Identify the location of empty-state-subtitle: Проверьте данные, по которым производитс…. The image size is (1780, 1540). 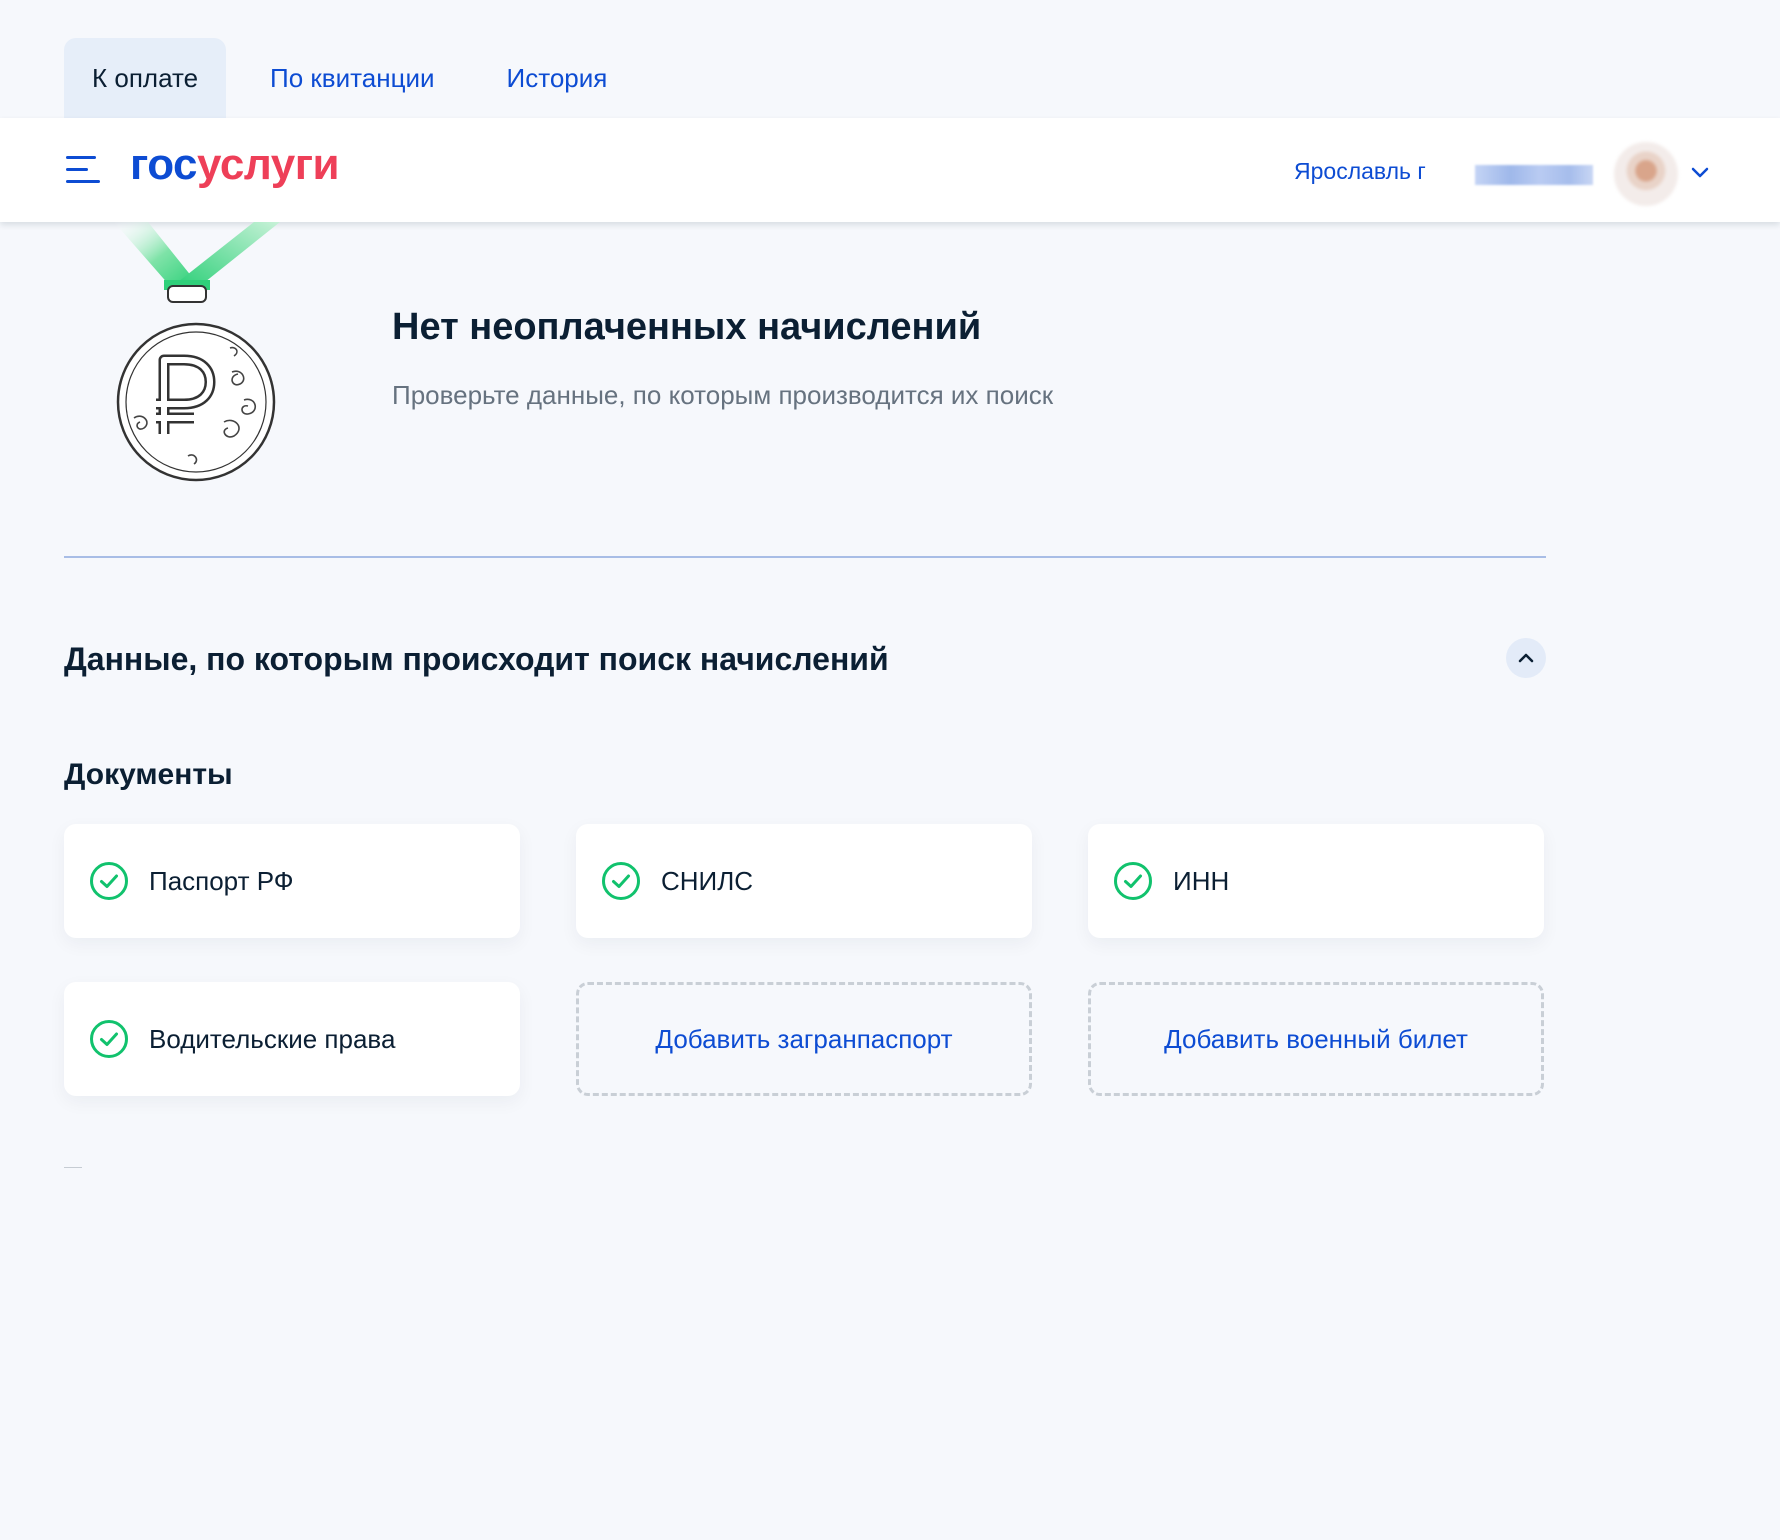
(723, 395).